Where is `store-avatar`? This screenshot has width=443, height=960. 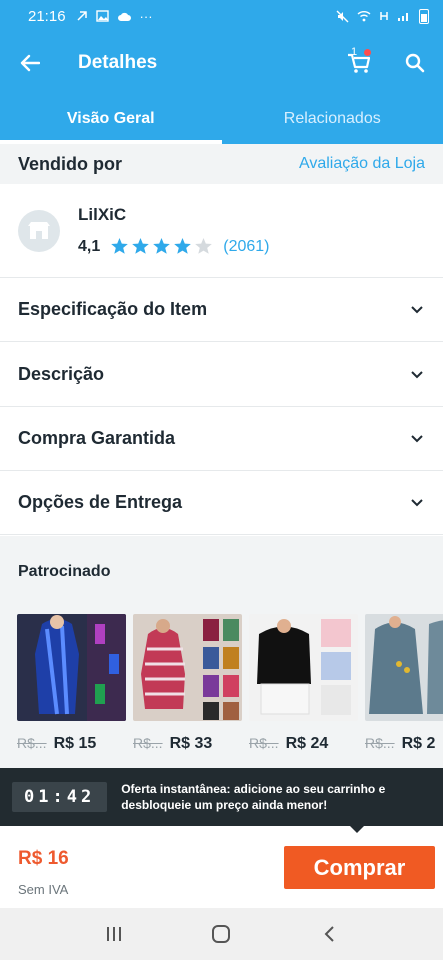 store-avatar is located at coordinates (39, 230).